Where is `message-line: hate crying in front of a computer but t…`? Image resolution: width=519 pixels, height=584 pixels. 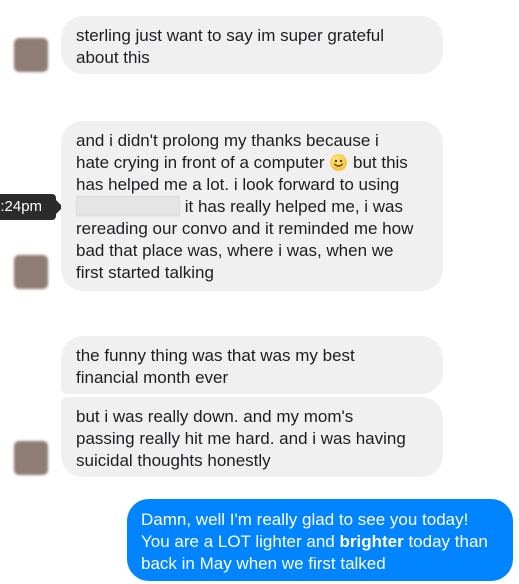
message-line: hate crying in front of a computer but t… is located at coordinates (252, 163).